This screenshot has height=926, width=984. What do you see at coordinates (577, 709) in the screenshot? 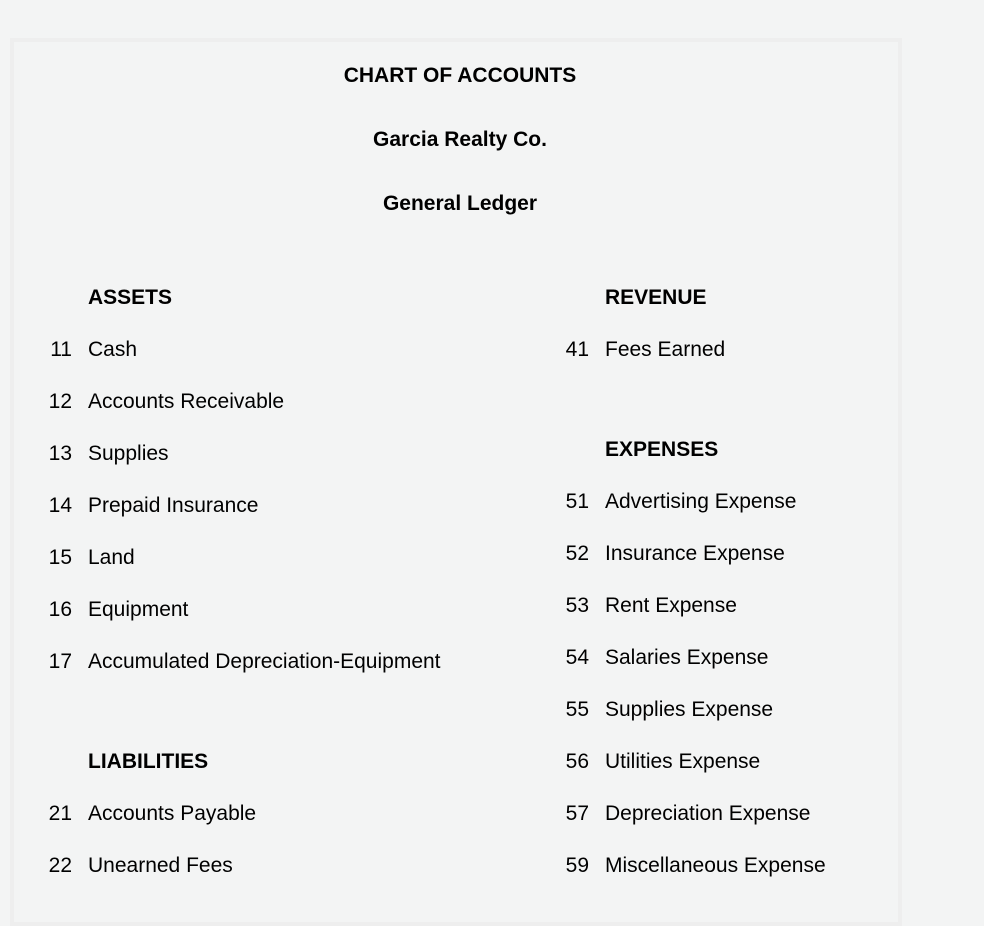
I see `account-number: 55` at bounding box center [577, 709].